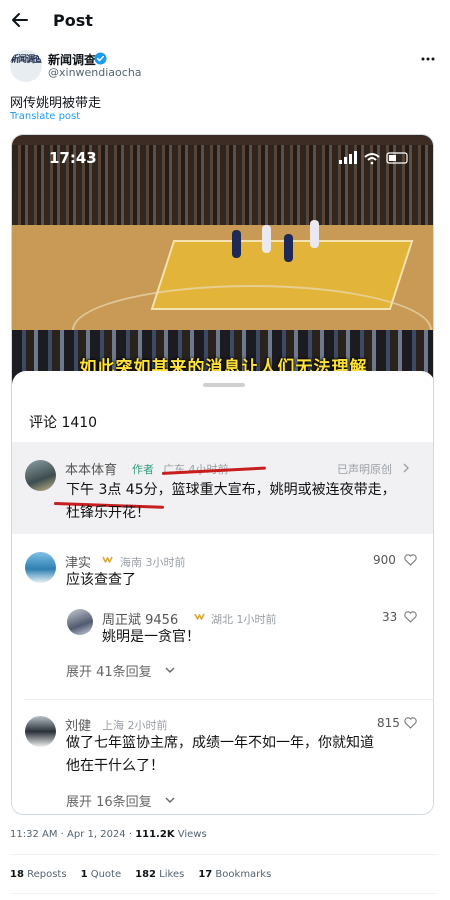 This screenshot has height=900, width=450. I want to click on comment-meta: 海南 3小时前, so click(153, 562).